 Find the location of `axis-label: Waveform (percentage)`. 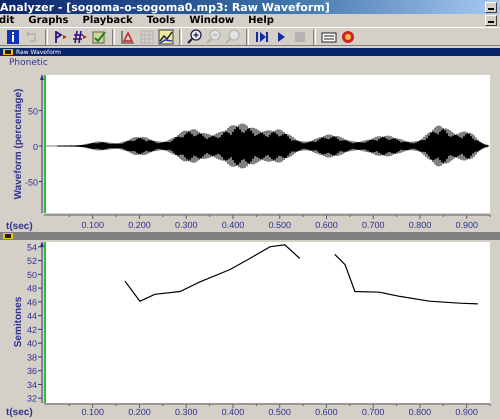

axis-label: Waveform (percentage) is located at coordinates (18, 144).